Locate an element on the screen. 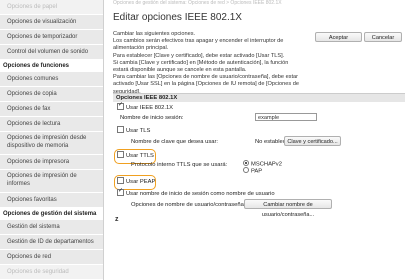  use-ttls-row: Usar TTLS is located at coordinates (135, 155).